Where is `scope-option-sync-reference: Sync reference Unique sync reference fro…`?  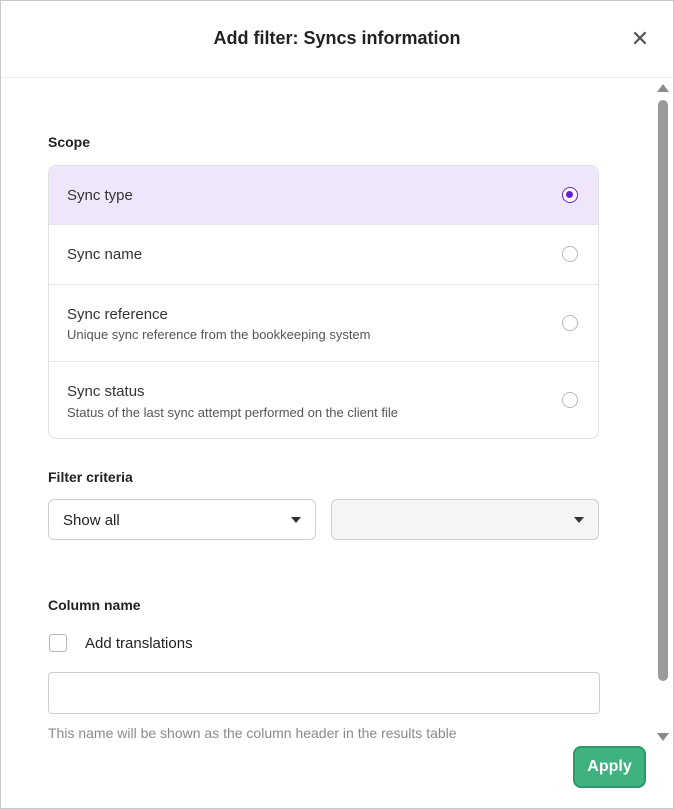 scope-option-sync-reference: Sync reference Unique sync reference fro… is located at coordinates (323, 323).